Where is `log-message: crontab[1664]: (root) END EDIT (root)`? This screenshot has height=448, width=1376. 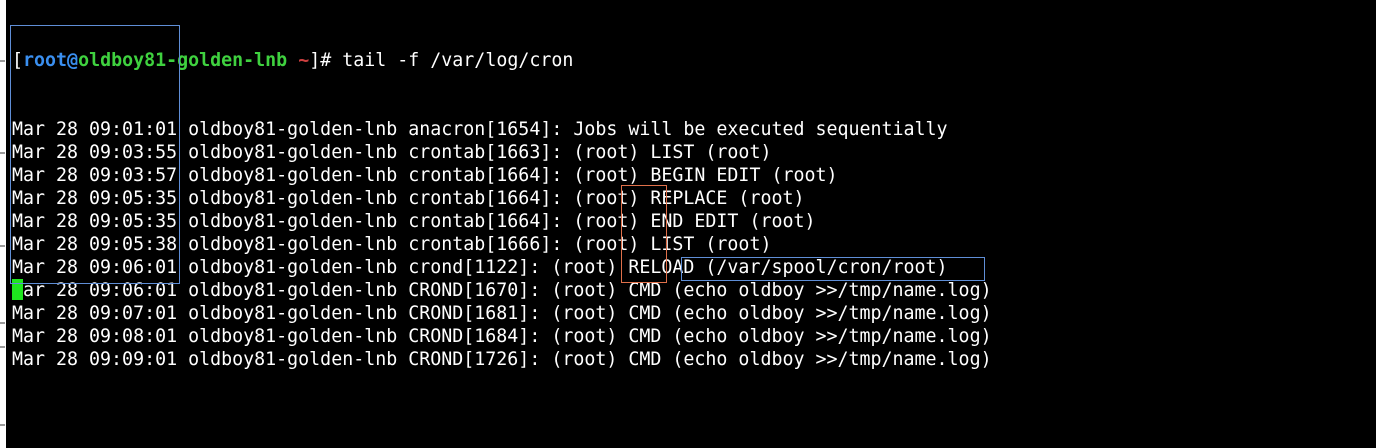
log-message: crontab[1664]: (root) END EDIT (root) is located at coordinates (612, 221).